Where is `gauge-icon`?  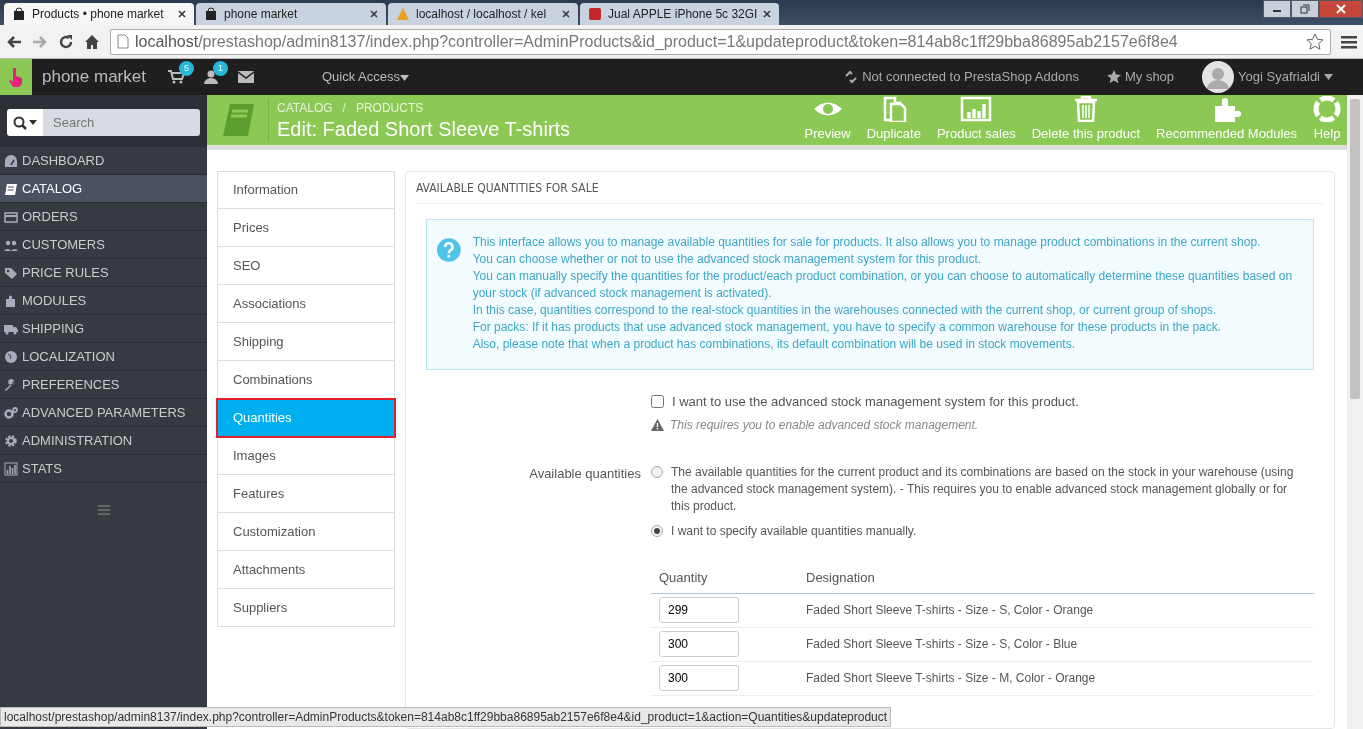
gauge-icon is located at coordinates (11, 160).